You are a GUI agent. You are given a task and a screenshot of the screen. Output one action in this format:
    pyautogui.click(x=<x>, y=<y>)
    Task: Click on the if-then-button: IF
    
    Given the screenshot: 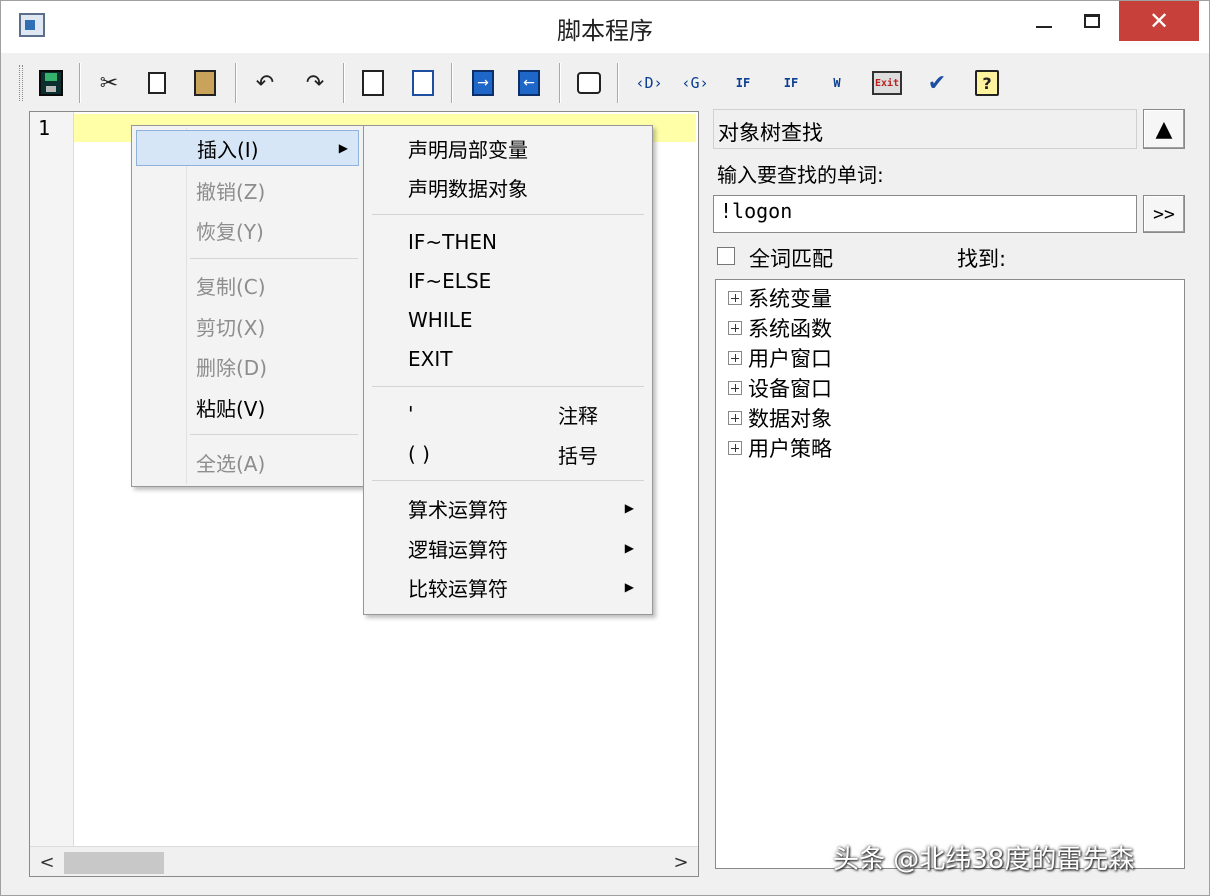 What is the action you would take?
    pyautogui.click(x=743, y=83)
    